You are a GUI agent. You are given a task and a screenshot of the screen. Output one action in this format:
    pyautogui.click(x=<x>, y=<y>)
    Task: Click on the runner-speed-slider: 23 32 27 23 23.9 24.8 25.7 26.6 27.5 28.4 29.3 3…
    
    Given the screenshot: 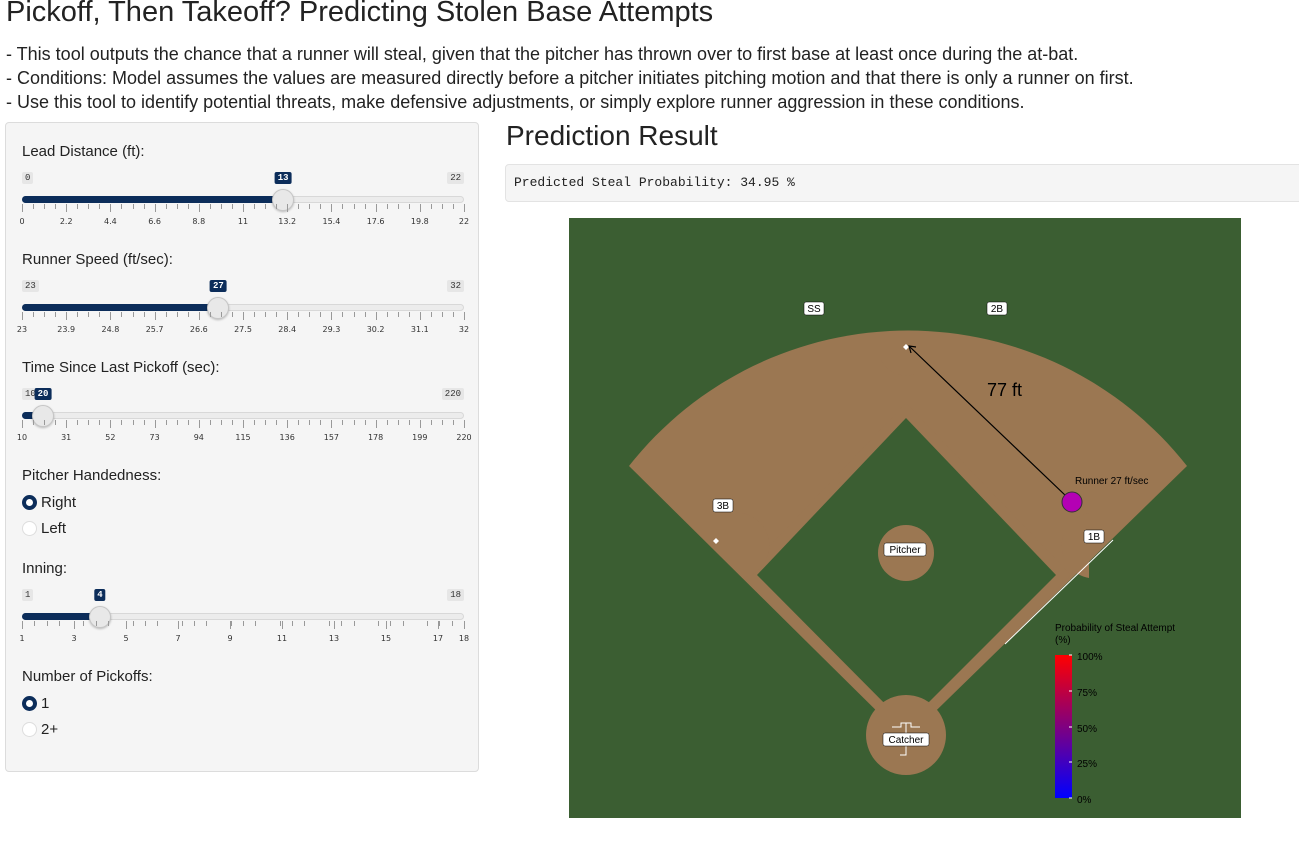 What is the action you would take?
    pyautogui.click(x=243, y=315)
    